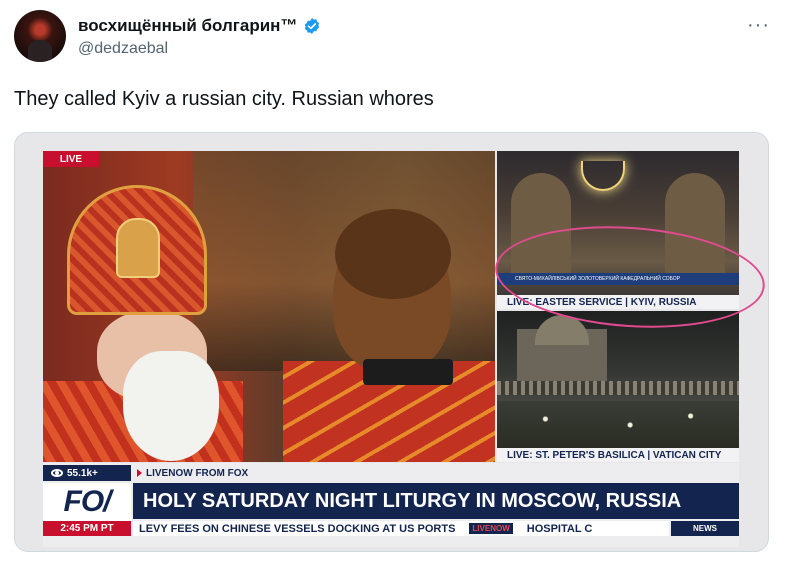  Describe the element at coordinates (705, 528) in the screenshot. I see `news-box: NEWS` at that location.